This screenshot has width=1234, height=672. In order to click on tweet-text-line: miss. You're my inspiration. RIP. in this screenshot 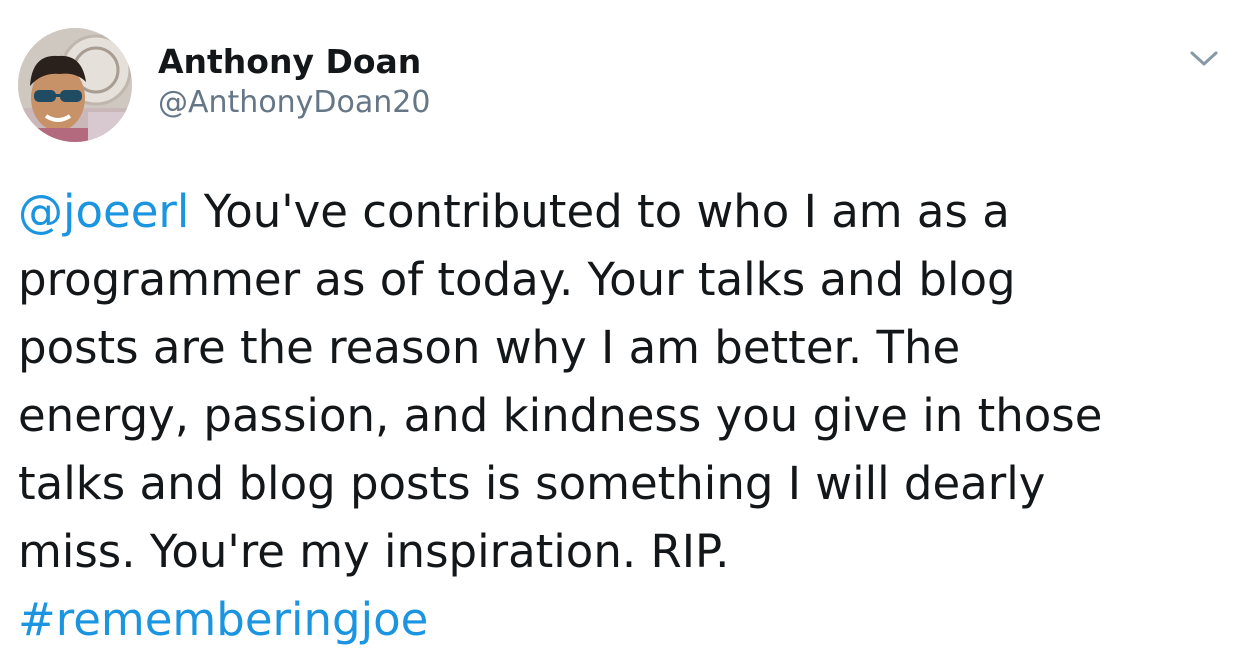, I will do `click(374, 551)`.